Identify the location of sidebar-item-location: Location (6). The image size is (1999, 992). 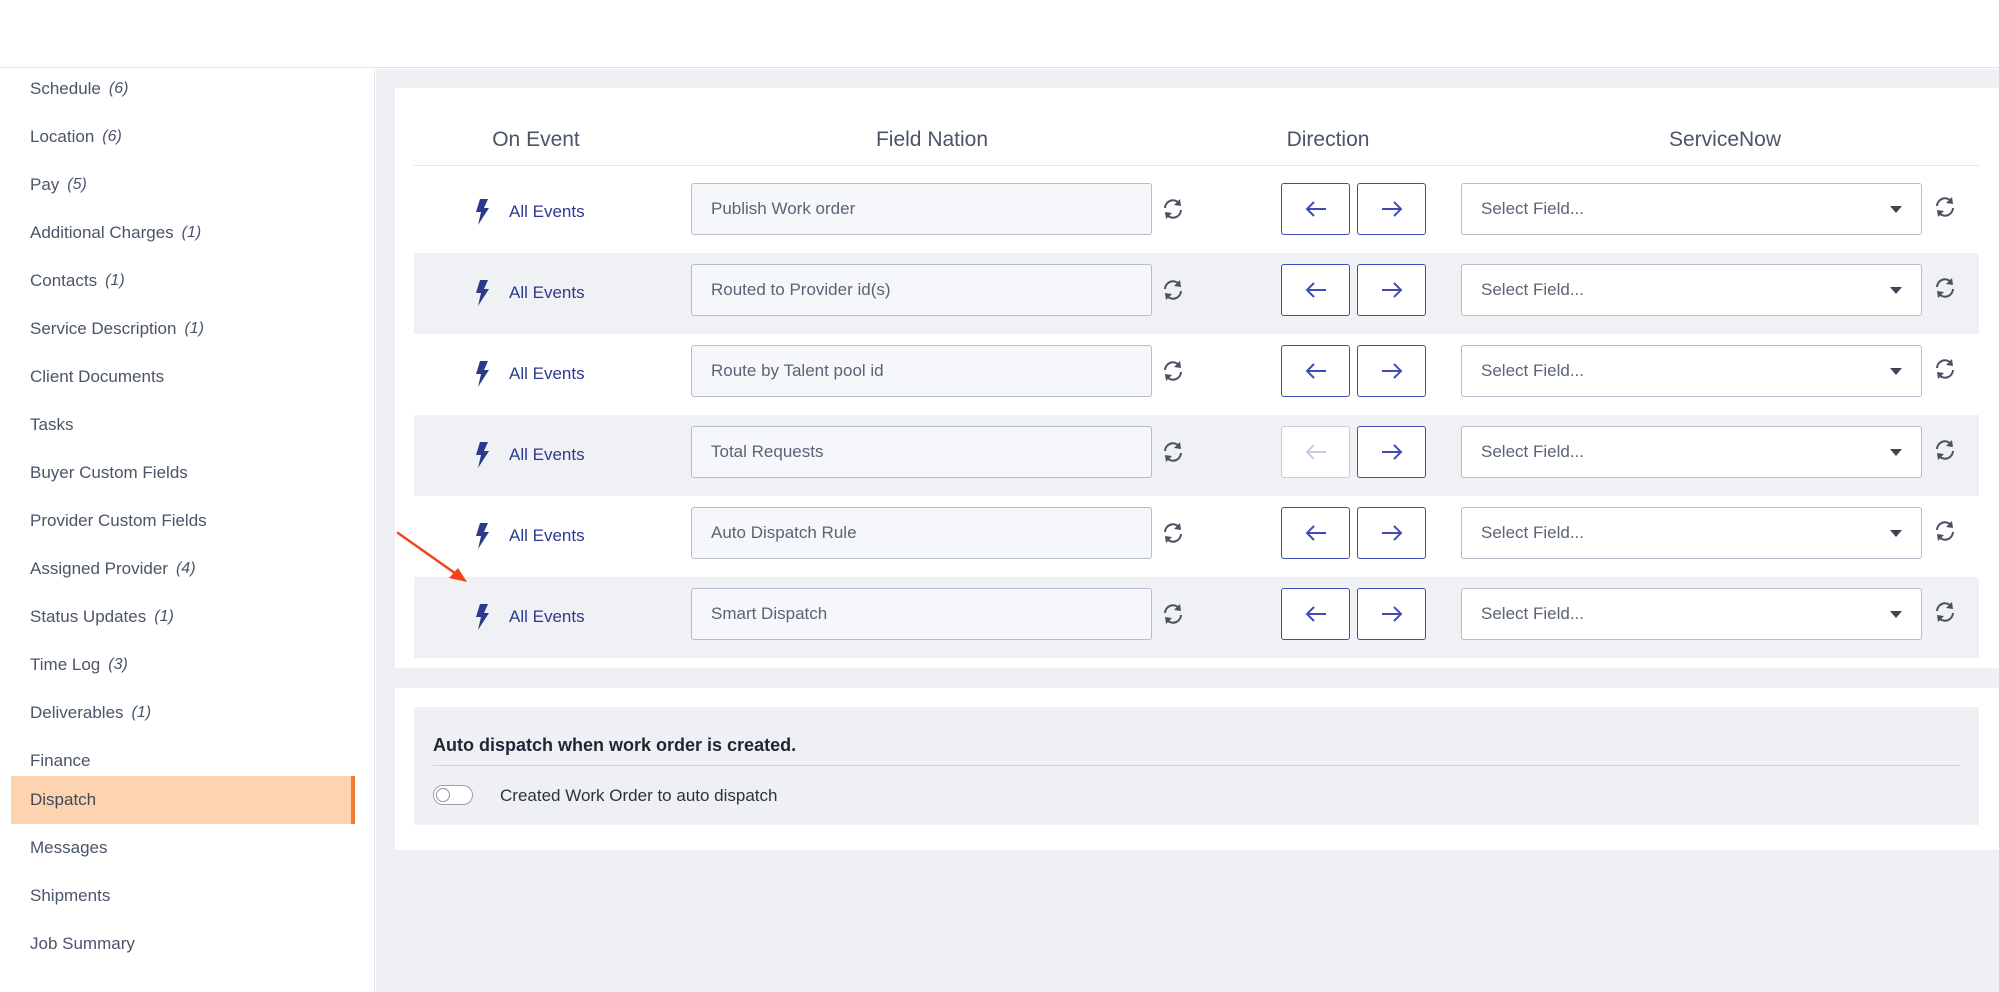
(183, 137).